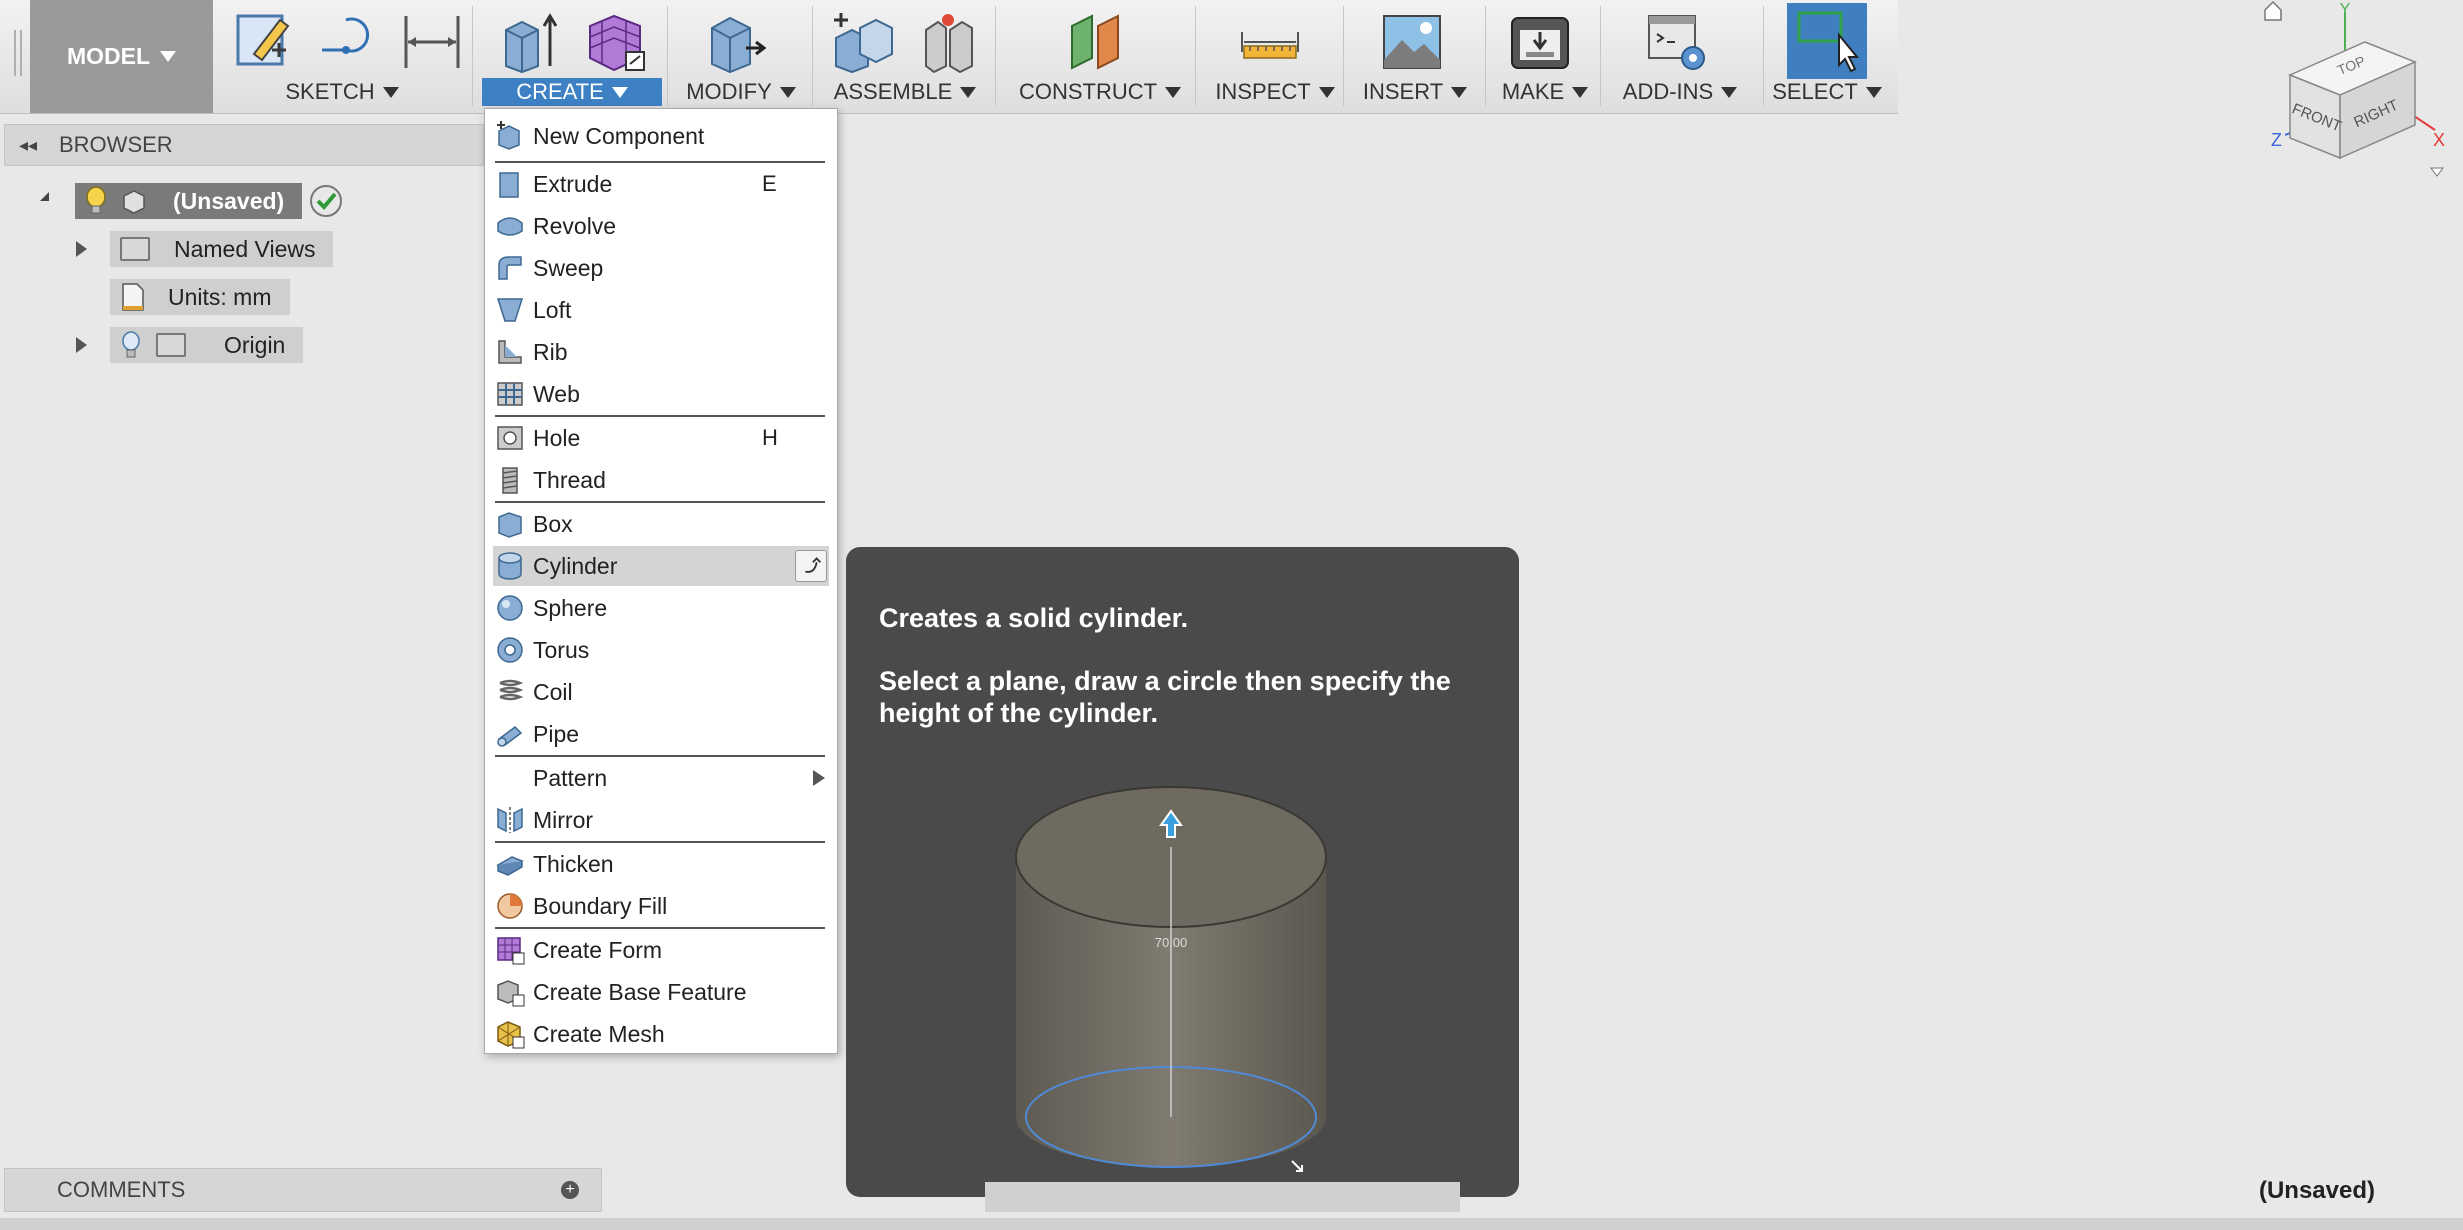 This screenshot has height=1230, width=2463. I want to click on menu-item-new-component: New Component, so click(661, 136).